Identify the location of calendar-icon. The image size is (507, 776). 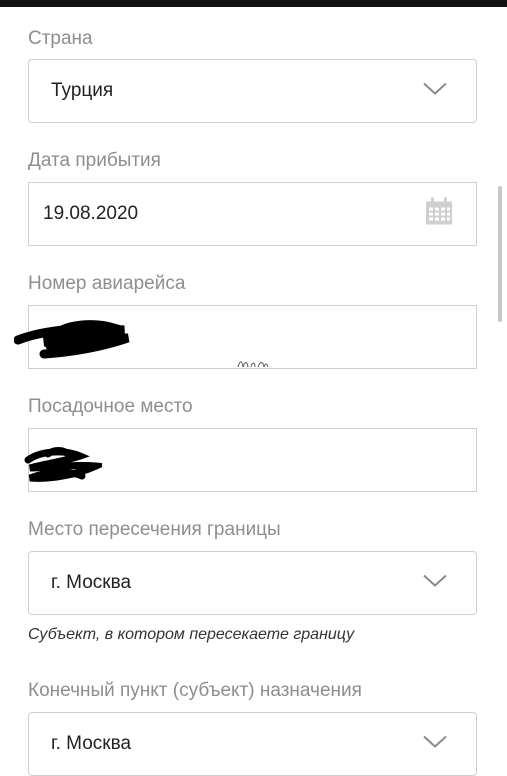
(439, 214).